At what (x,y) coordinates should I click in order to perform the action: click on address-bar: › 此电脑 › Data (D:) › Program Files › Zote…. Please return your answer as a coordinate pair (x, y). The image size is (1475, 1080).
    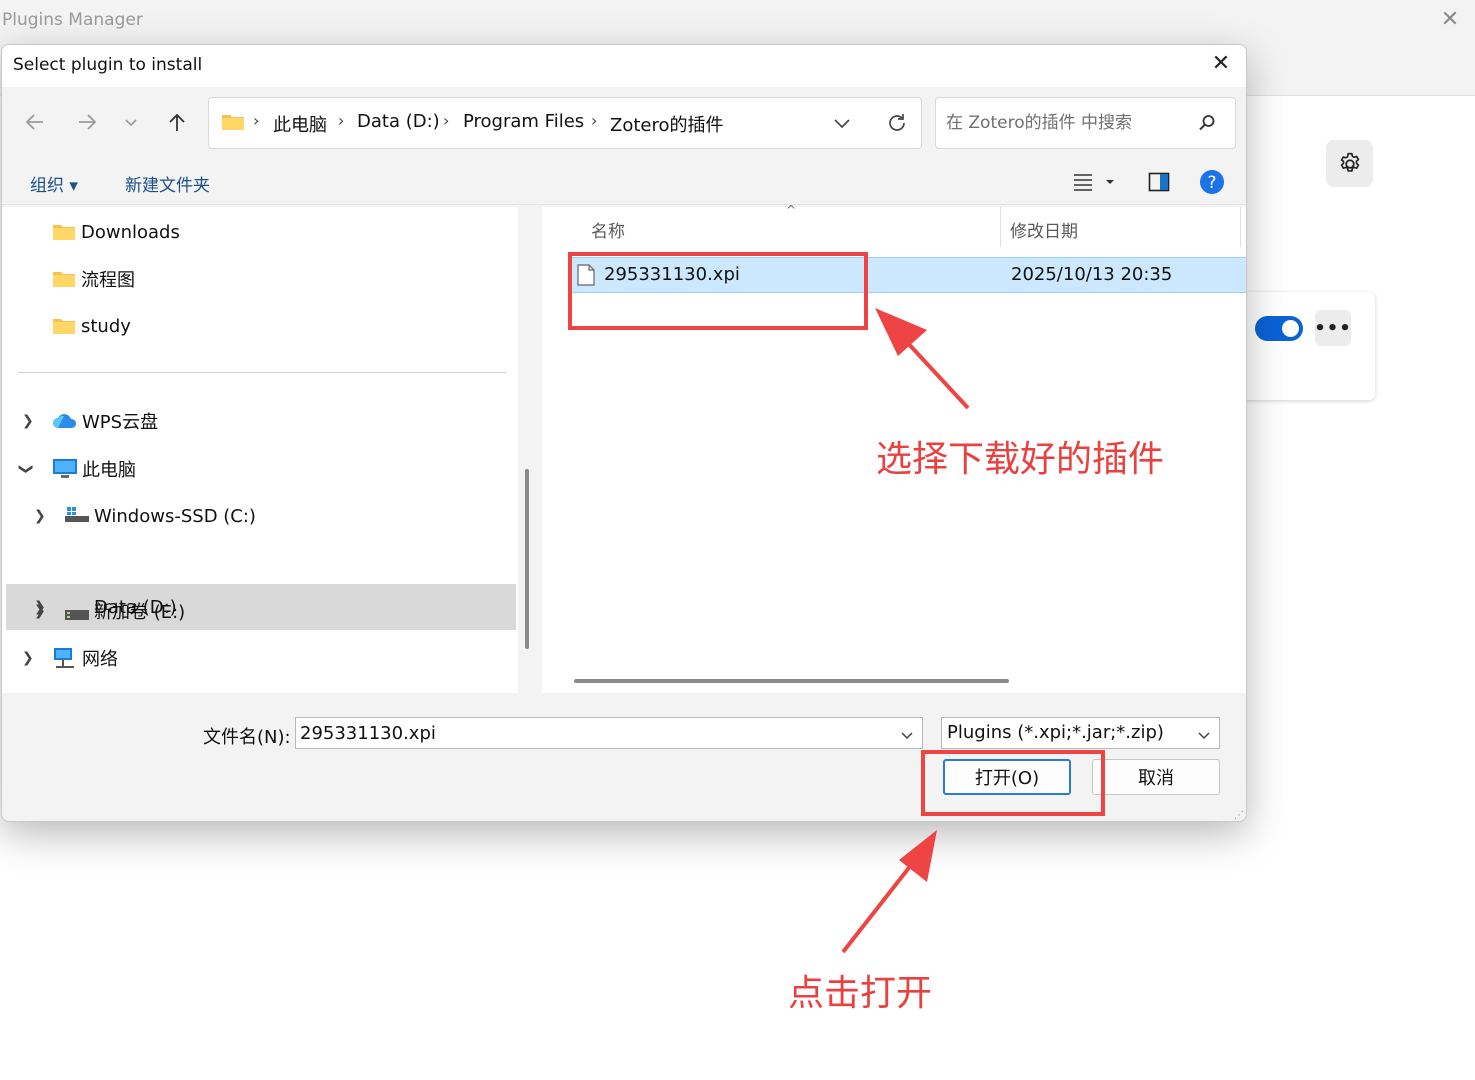
    Looking at the image, I should click on (565, 123).